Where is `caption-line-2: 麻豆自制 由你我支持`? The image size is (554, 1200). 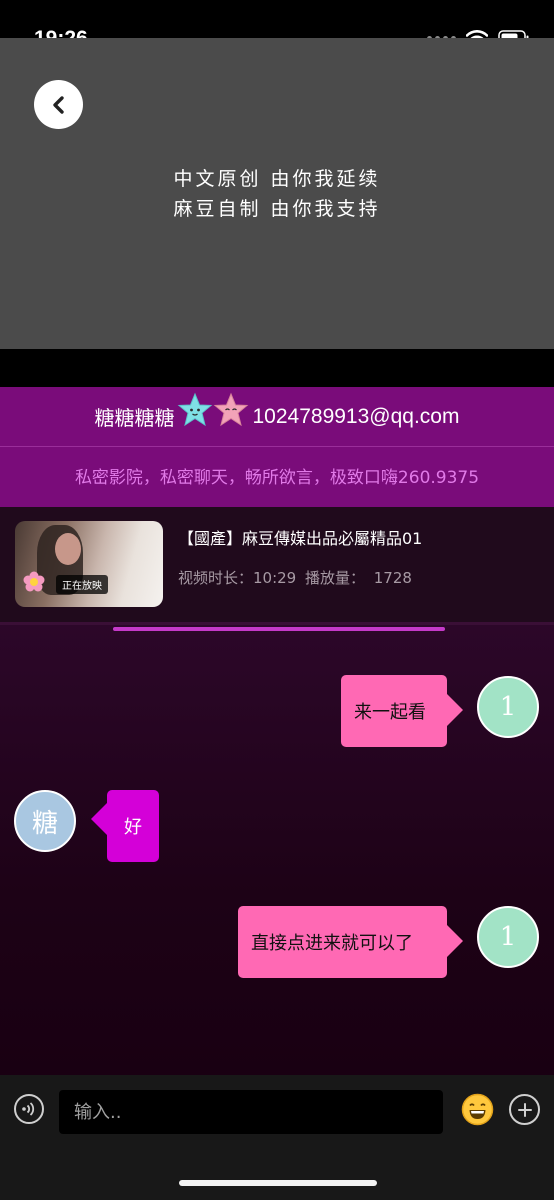
caption-line-2: 麻豆自制 由你我支持 is located at coordinates (277, 209).